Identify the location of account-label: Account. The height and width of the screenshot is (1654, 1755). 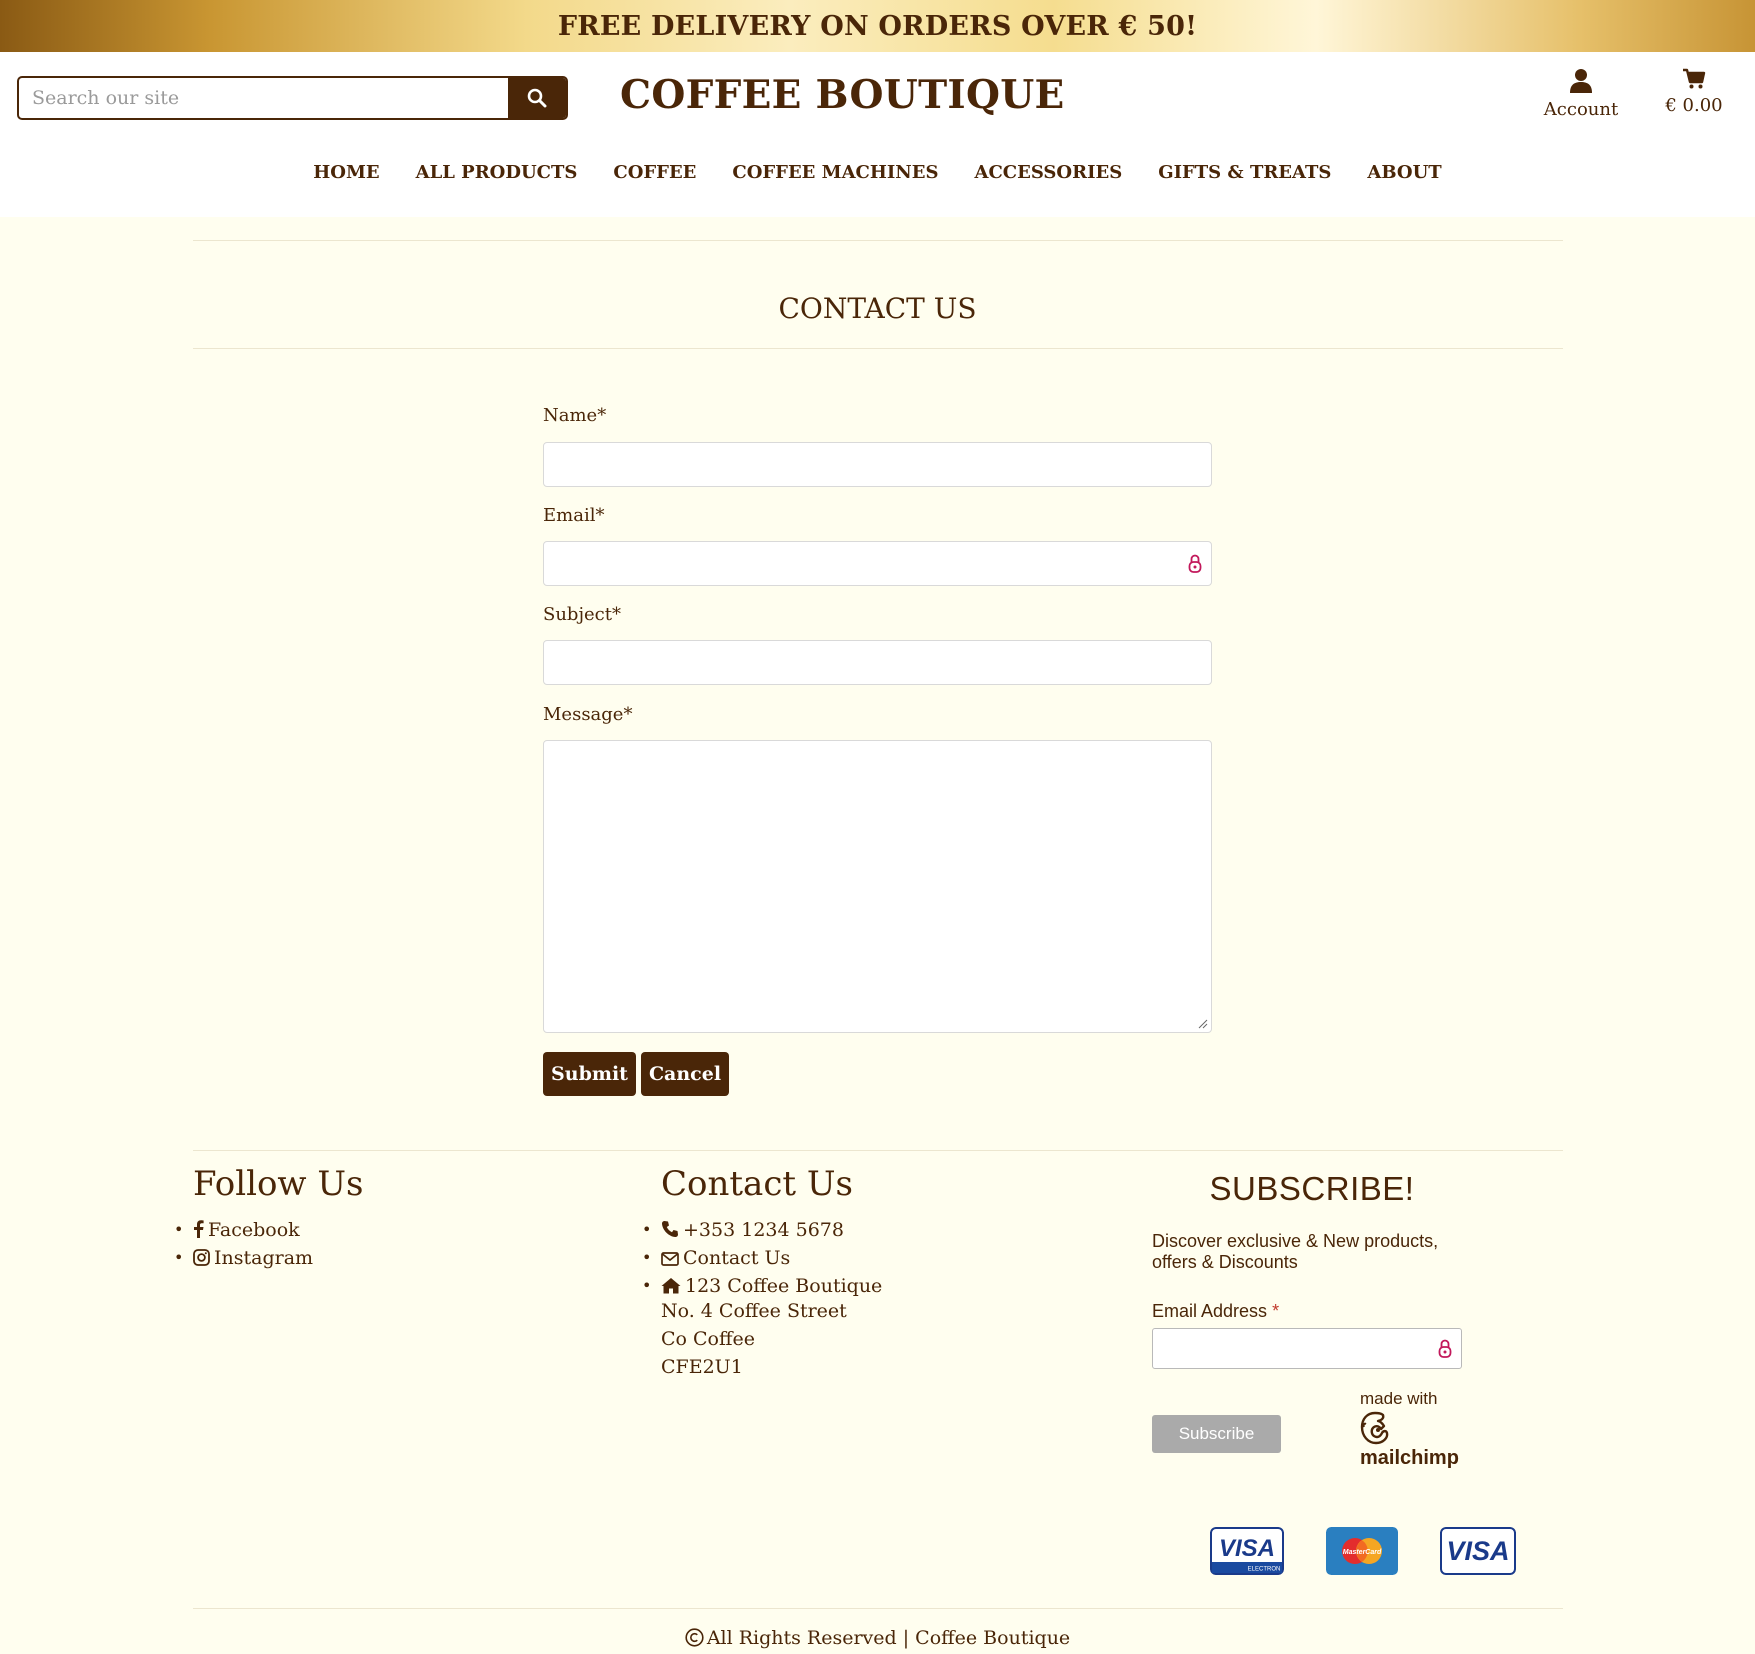
(1581, 109).